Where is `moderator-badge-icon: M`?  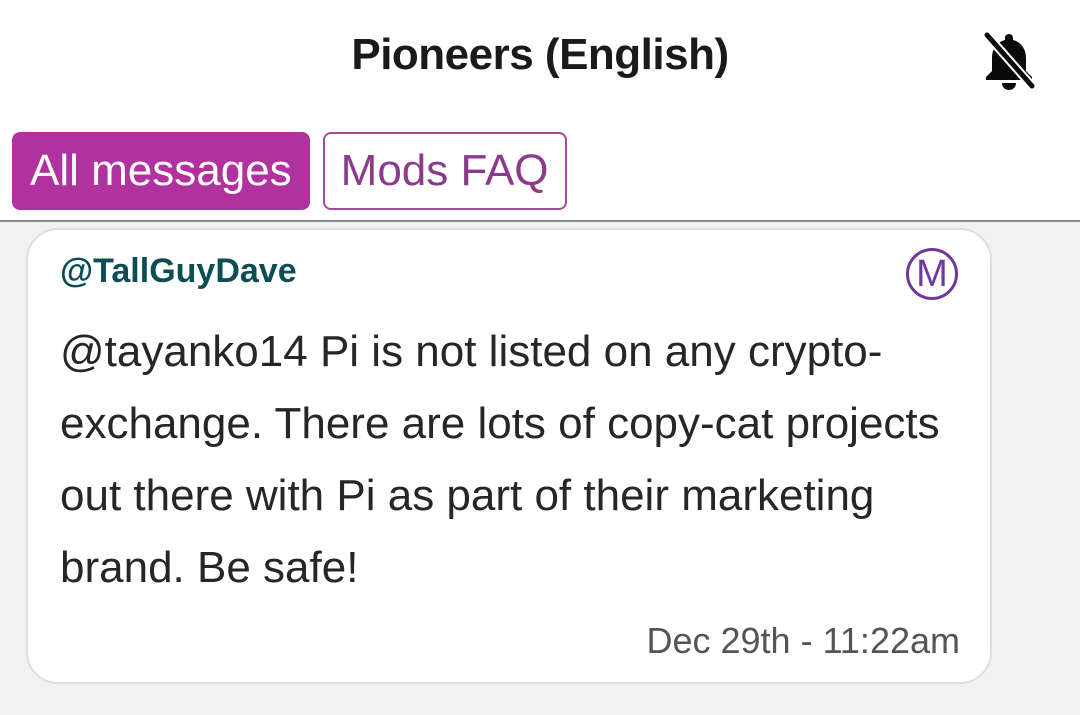 moderator-badge-icon: M is located at coordinates (932, 274).